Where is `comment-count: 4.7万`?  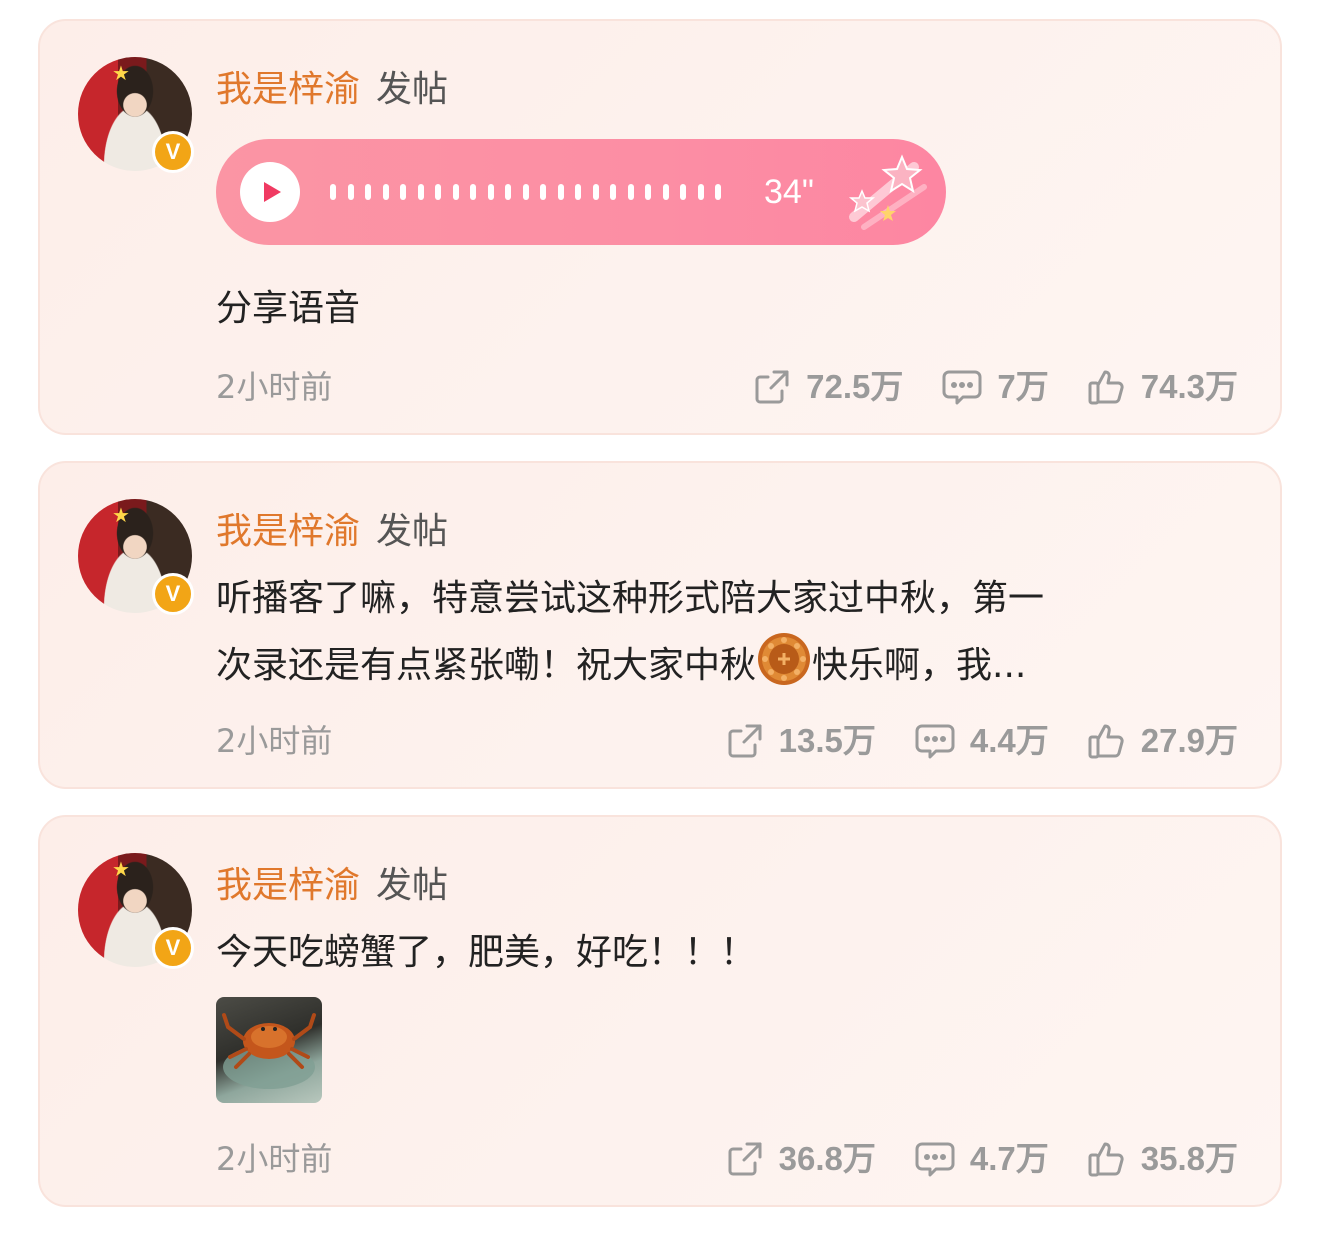
comment-count: 4.7万 is located at coordinates (1009, 1158).